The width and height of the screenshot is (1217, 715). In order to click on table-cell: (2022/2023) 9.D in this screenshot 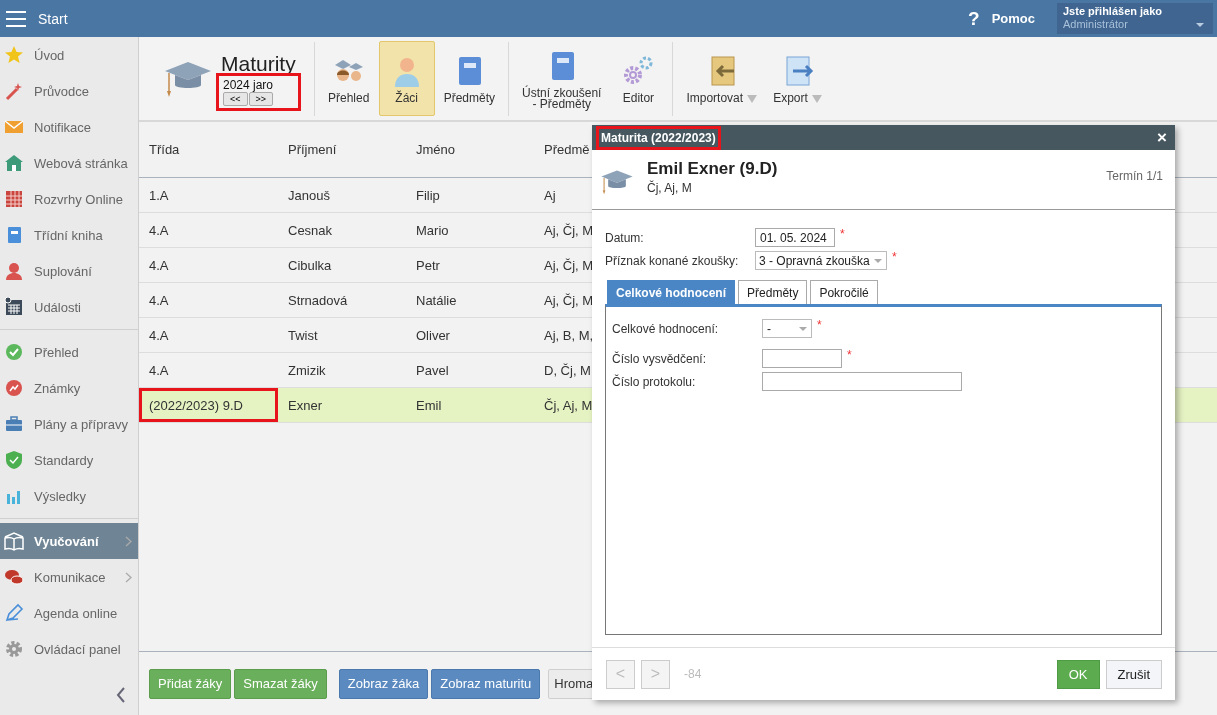, I will do `click(208, 405)`.